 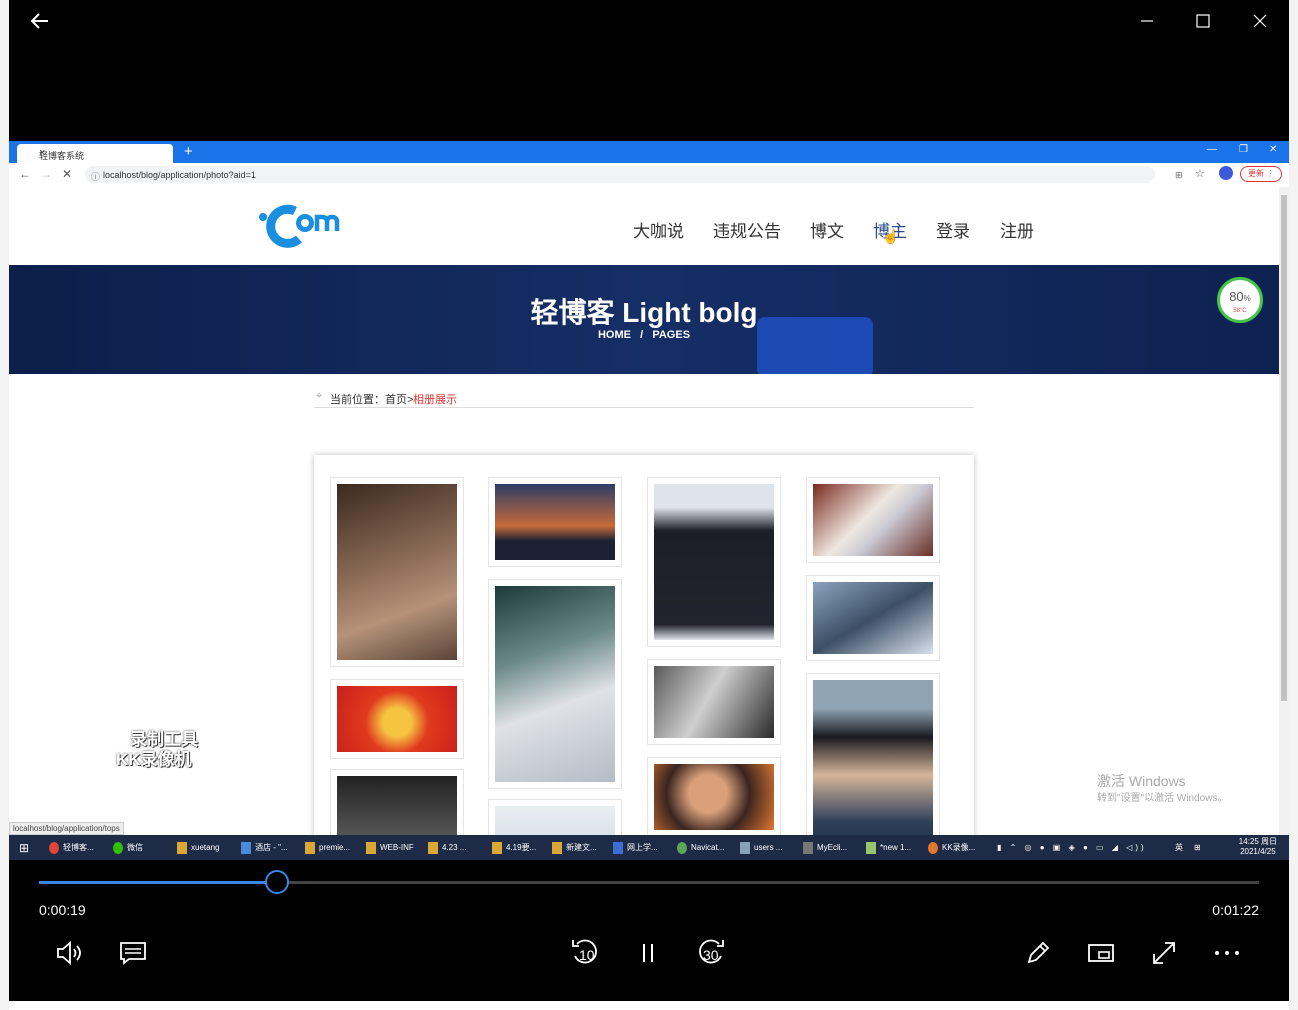 I want to click on edit-button, so click(x=1038, y=953).